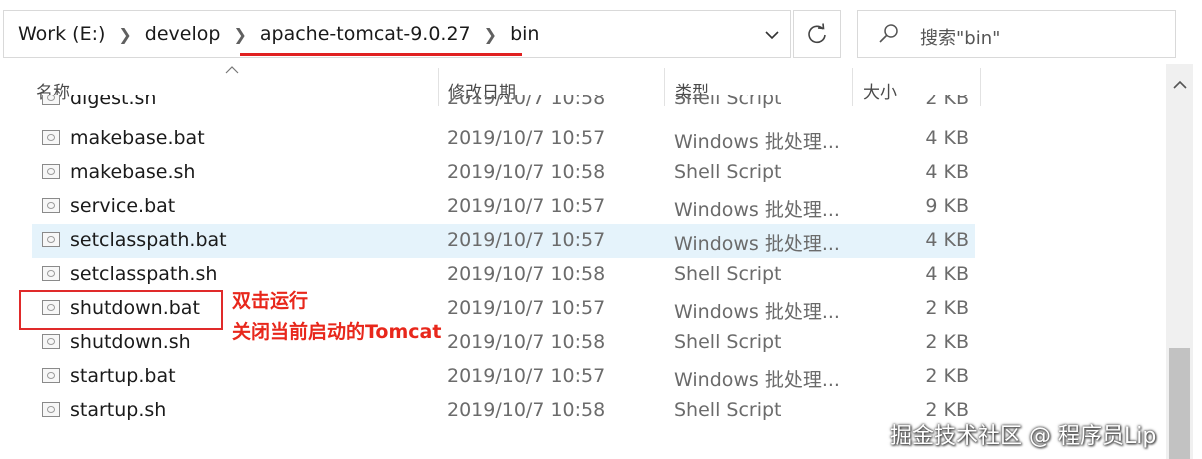 The height and width of the screenshot is (459, 1202). I want to click on search-box: 搜索"bin", so click(1016, 34).